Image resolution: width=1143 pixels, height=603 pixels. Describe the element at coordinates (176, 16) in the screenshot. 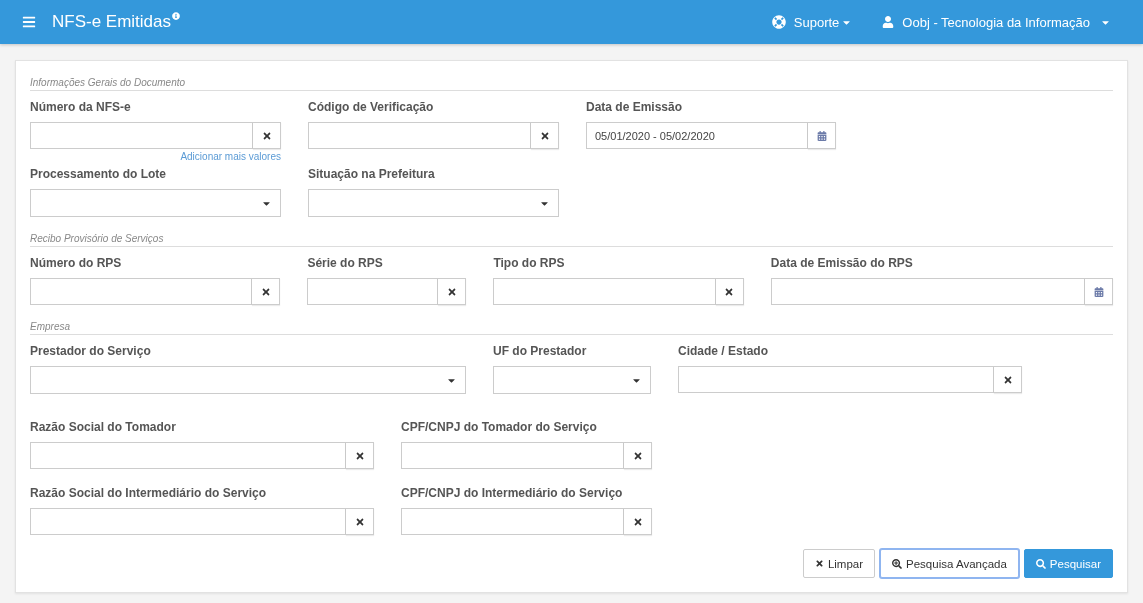

I see `info-icon` at that location.